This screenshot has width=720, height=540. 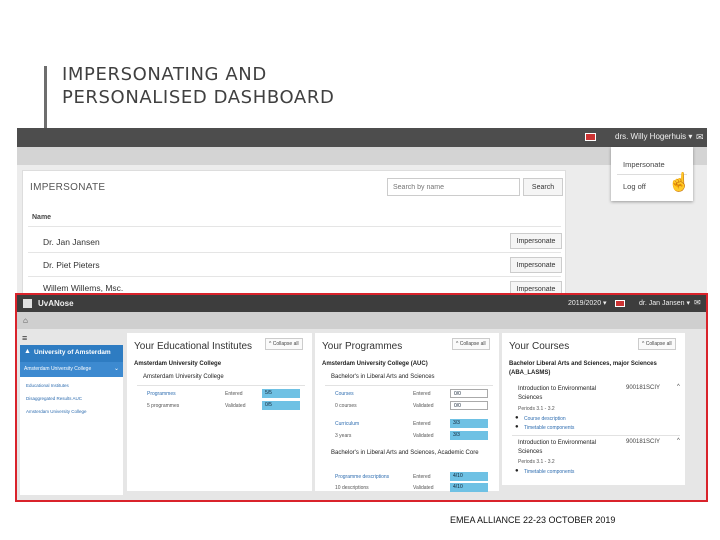 What do you see at coordinates (183, 377) in the screenshot?
I see `institute-group: Amsterdam University College` at bounding box center [183, 377].